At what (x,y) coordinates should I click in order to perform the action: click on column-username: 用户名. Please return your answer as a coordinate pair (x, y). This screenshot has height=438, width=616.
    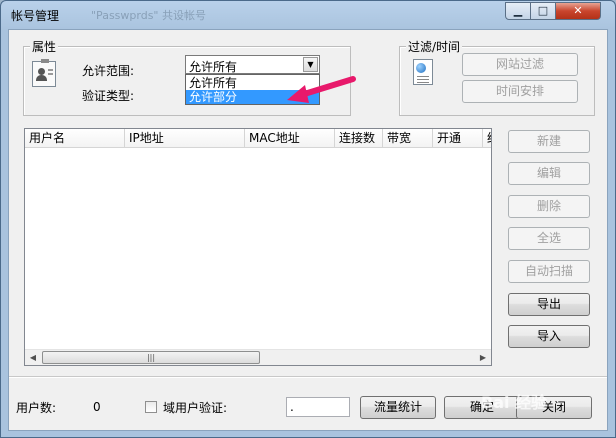
    Looking at the image, I should click on (75, 138).